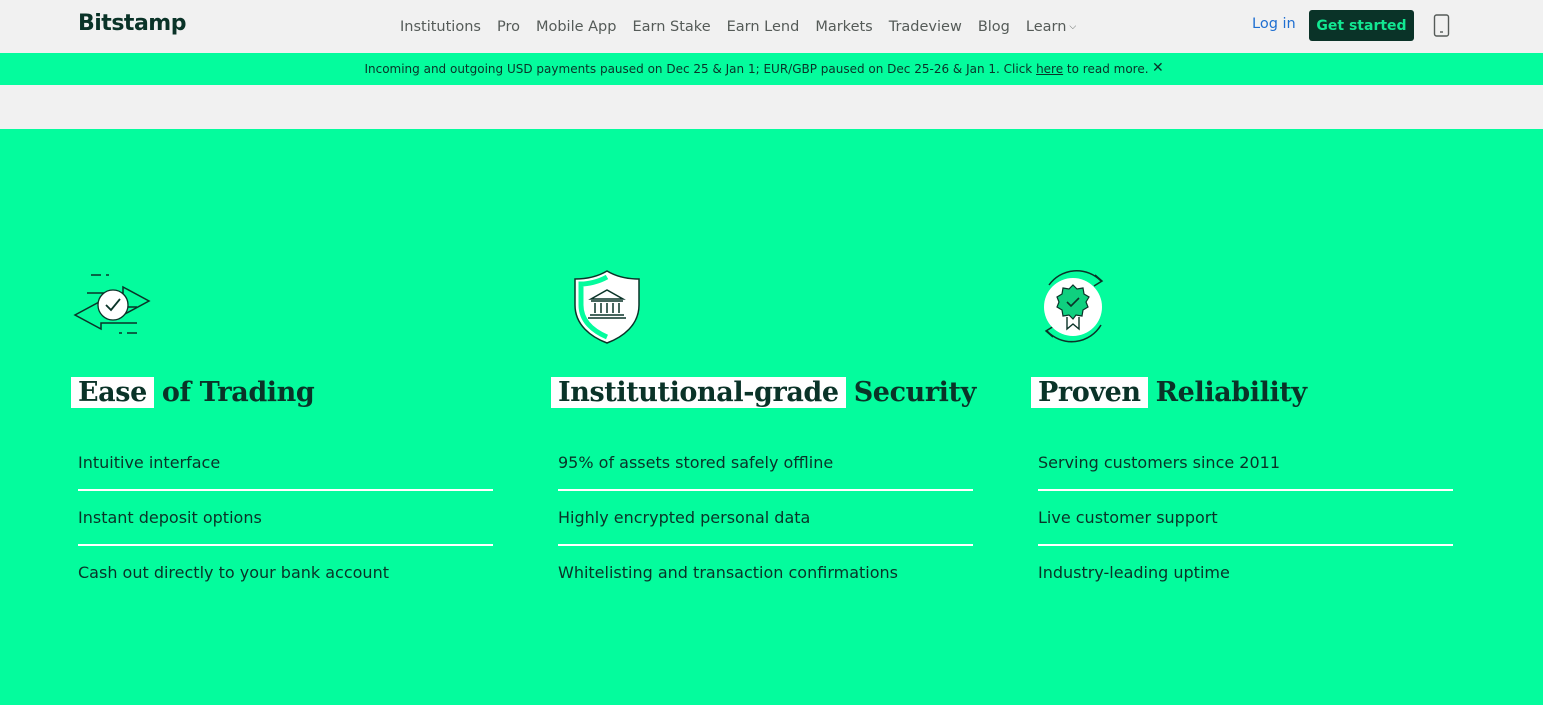 This screenshot has height=705, width=1543. Describe the element at coordinates (1158, 68) in the screenshot. I see `close-icon: ✕` at that location.